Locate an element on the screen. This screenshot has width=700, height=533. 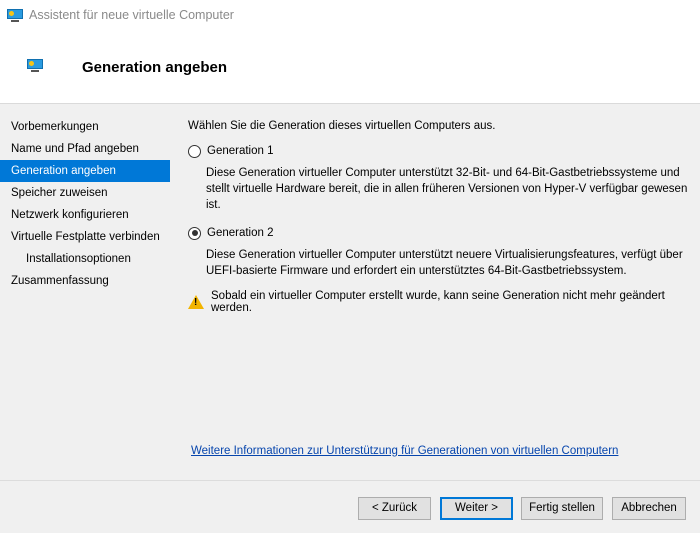
generation-1-radio: Generation 1 is located at coordinates (438, 151).